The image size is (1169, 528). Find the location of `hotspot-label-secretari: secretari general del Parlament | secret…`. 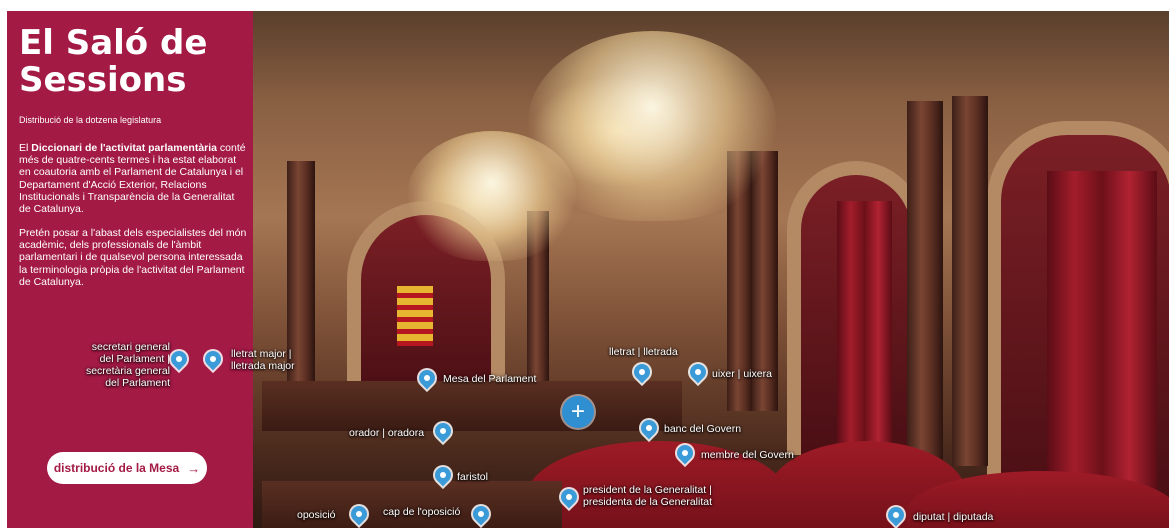

hotspot-label-secretari: secretari general del Parlament | secret… is located at coordinates (127, 365).